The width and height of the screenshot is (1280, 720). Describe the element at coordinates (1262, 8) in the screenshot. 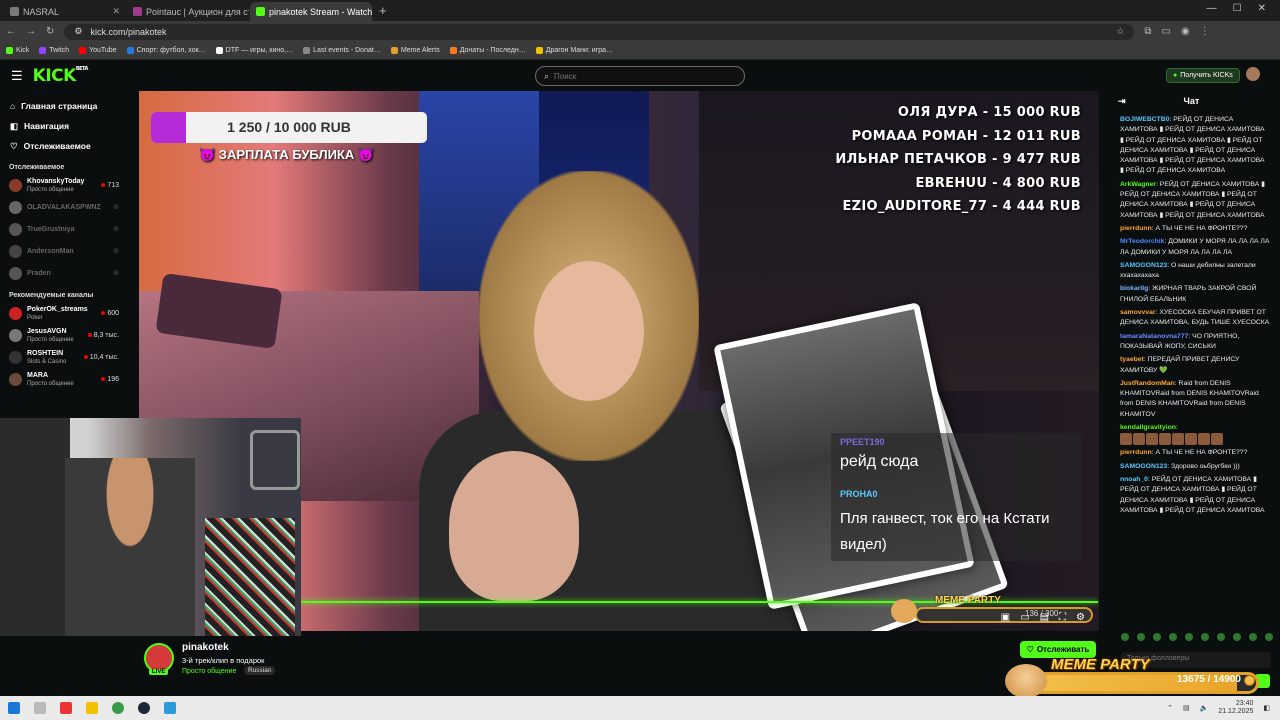

I see `close-window-icon: ✕` at that location.